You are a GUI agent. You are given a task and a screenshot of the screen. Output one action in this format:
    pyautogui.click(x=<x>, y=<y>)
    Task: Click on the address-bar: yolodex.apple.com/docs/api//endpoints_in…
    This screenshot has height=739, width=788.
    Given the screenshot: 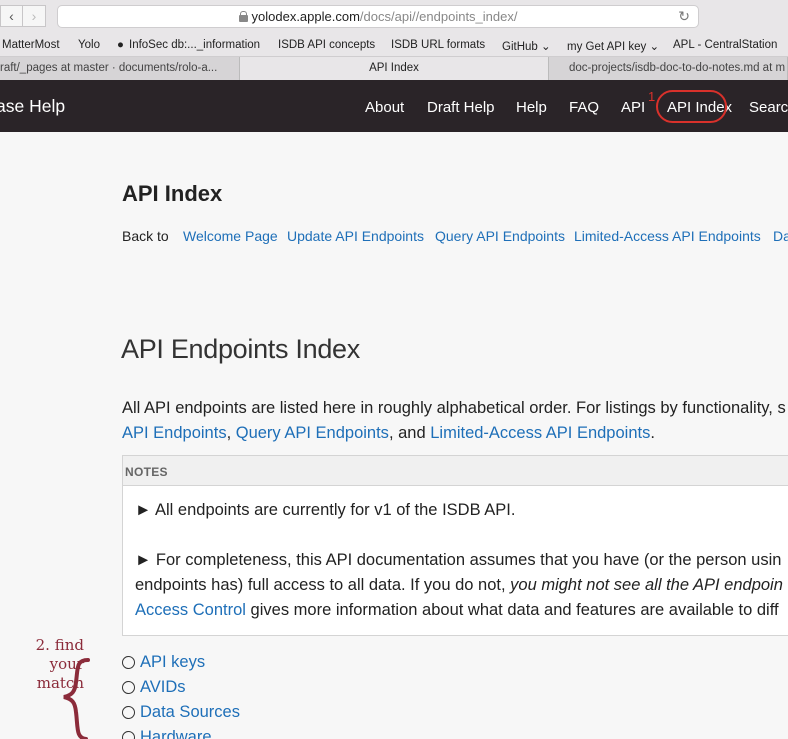 What is the action you would take?
    pyautogui.click(x=378, y=16)
    